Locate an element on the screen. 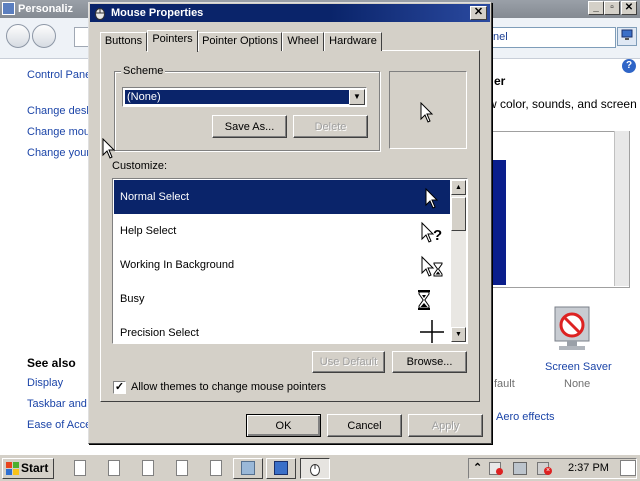 The height and width of the screenshot is (481, 640). tab-buttons: Buttons is located at coordinates (123, 41).